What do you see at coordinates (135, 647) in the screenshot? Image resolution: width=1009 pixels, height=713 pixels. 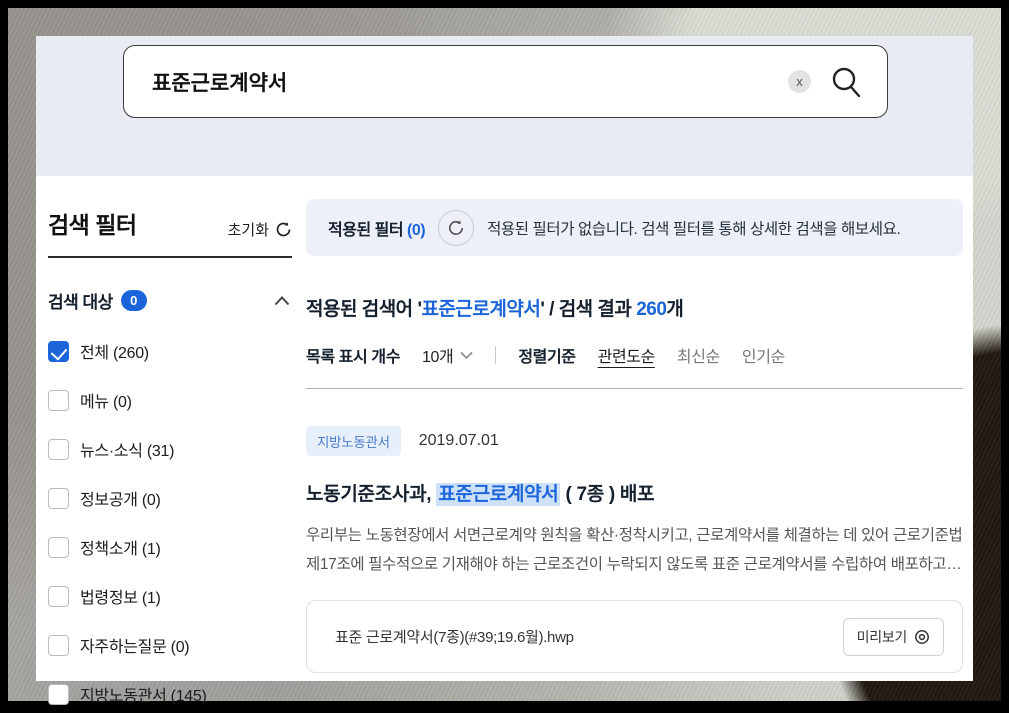 I see `checkbox-label: 자주하는질문 (0)` at bounding box center [135, 647].